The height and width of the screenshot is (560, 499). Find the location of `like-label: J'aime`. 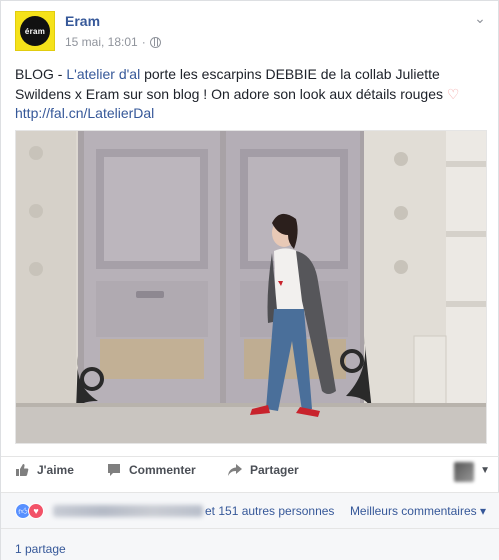

like-label: J'aime is located at coordinates (55, 470).